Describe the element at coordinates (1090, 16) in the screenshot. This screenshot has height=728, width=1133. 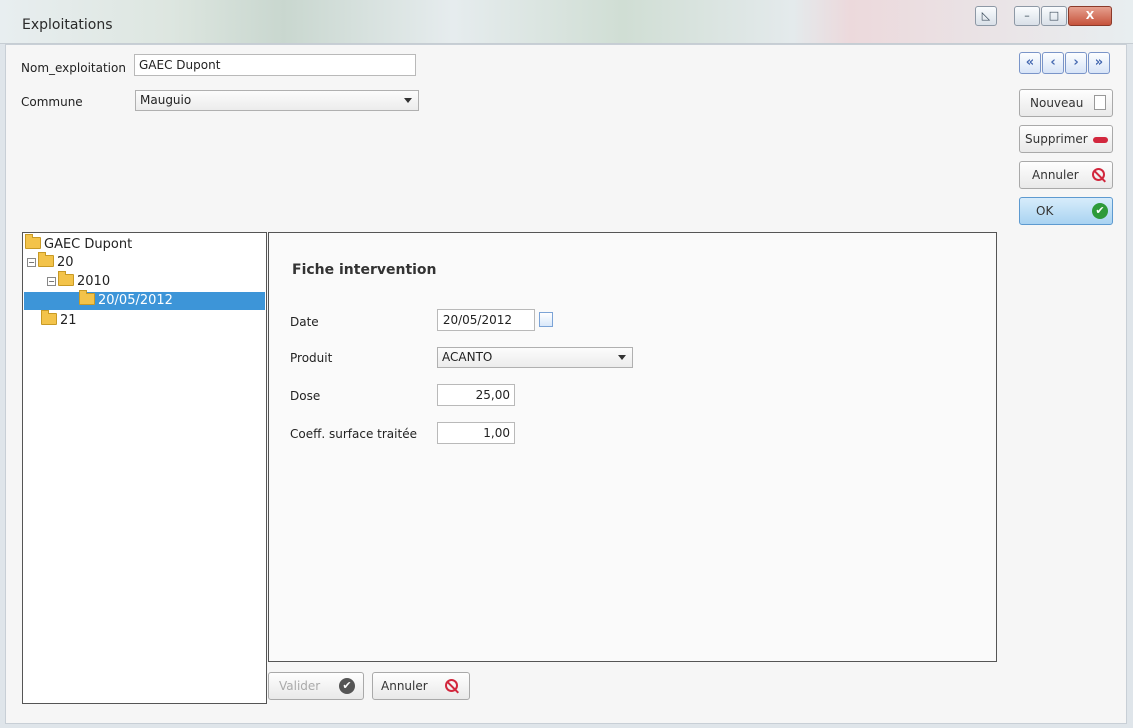
I see `close-button: X` at that location.